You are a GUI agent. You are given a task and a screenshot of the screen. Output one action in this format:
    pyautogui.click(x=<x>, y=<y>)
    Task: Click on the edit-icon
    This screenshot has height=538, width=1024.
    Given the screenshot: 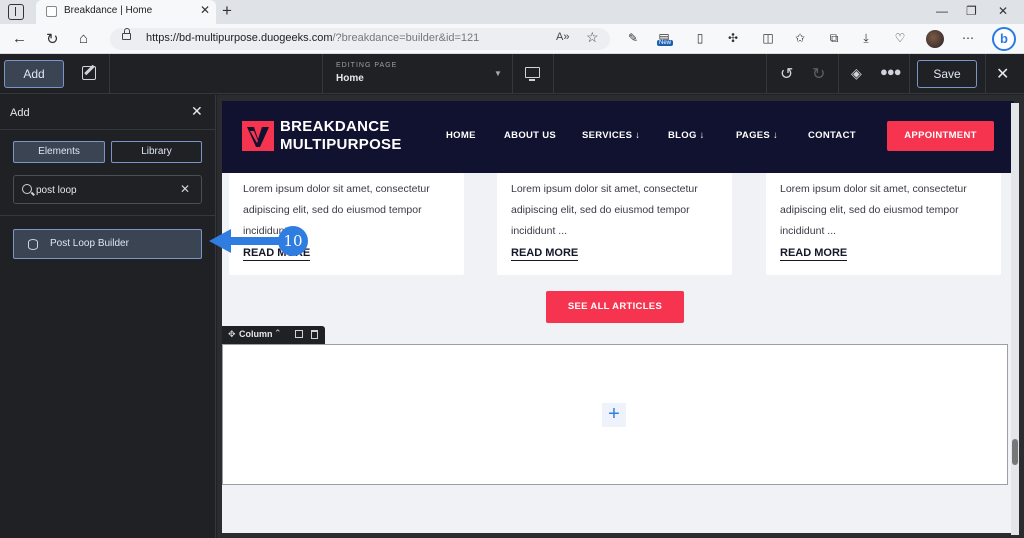 What is the action you would take?
    pyautogui.click(x=89, y=73)
    